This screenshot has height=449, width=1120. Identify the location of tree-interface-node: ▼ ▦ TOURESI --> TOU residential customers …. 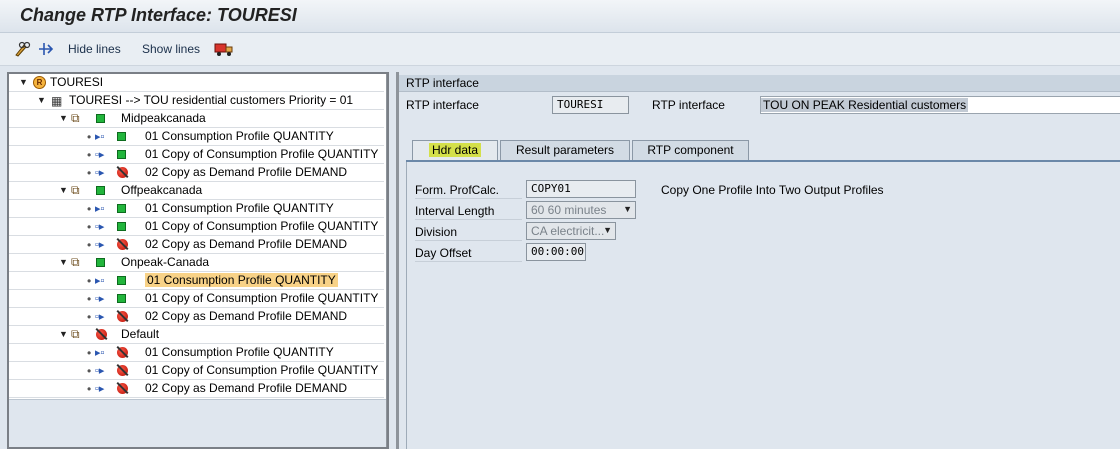
(196, 101).